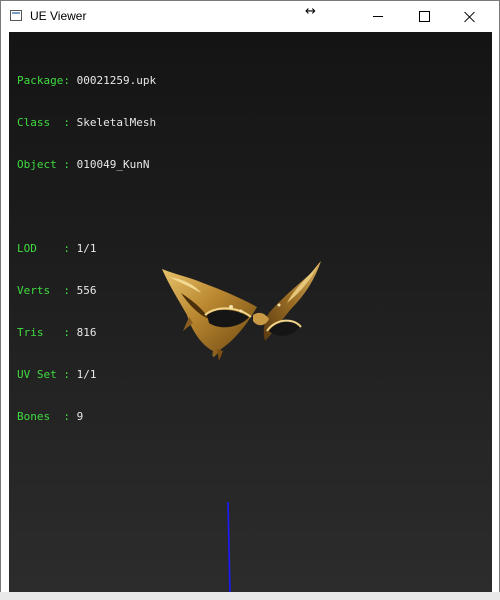  What do you see at coordinates (241, 311) in the screenshot?
I see `mask-mesh-render` at bounding box center [241, 311].